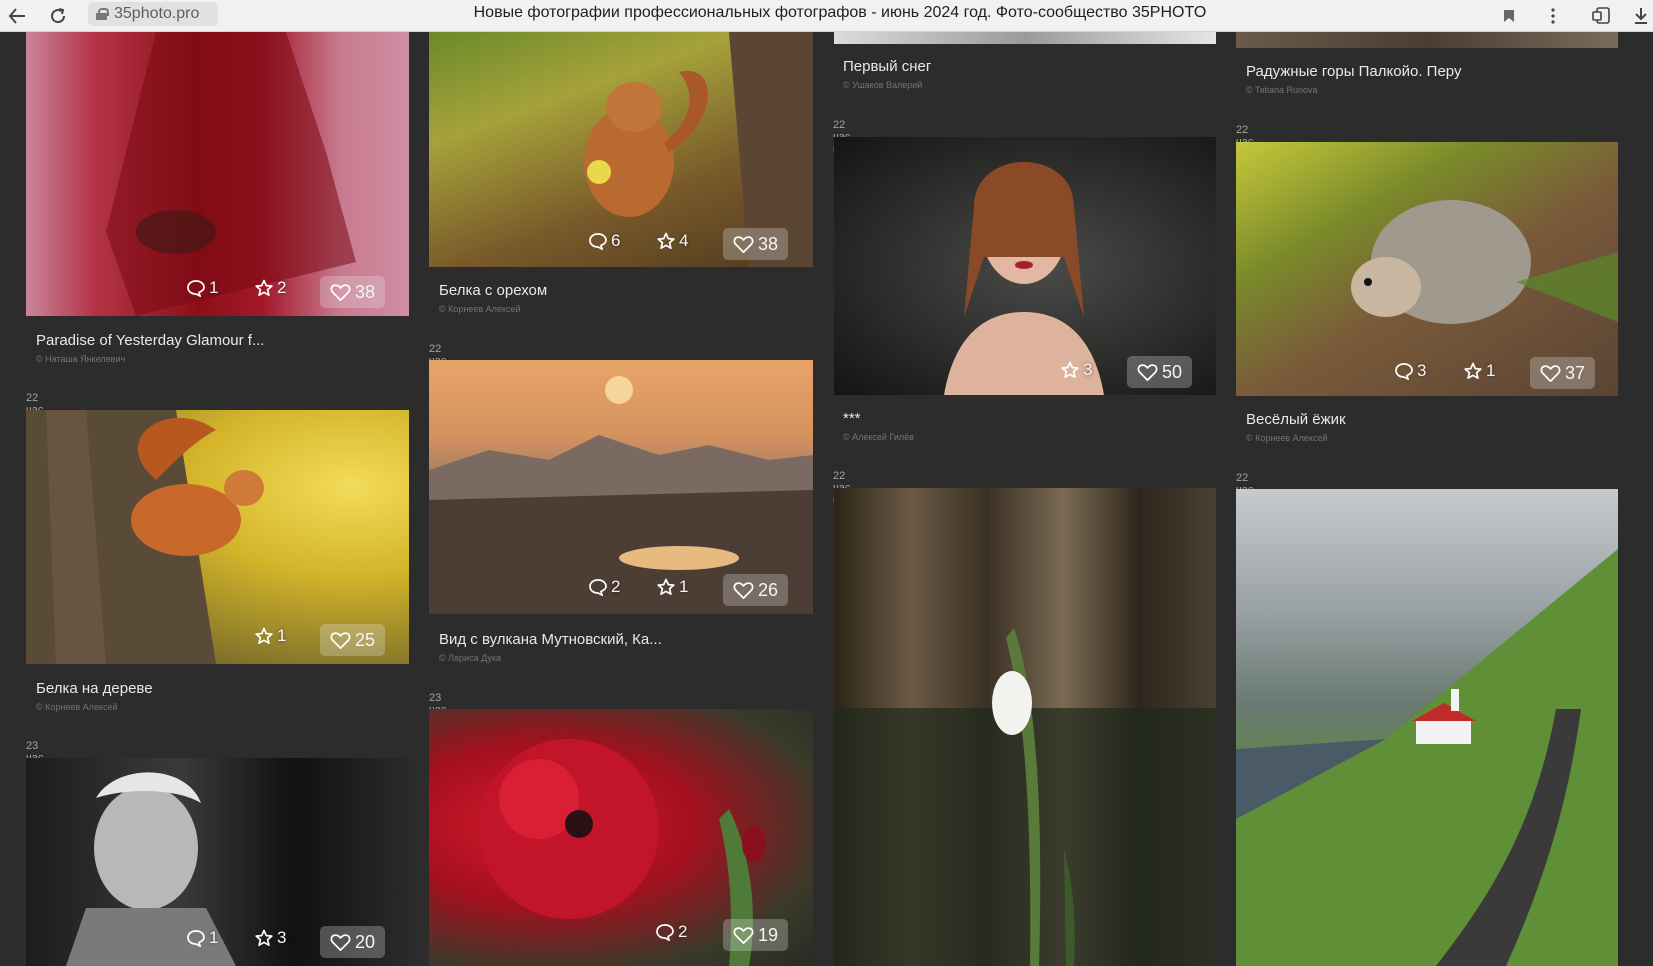  I want to click on address-bar: 35photo.pro, so click(153, 14).